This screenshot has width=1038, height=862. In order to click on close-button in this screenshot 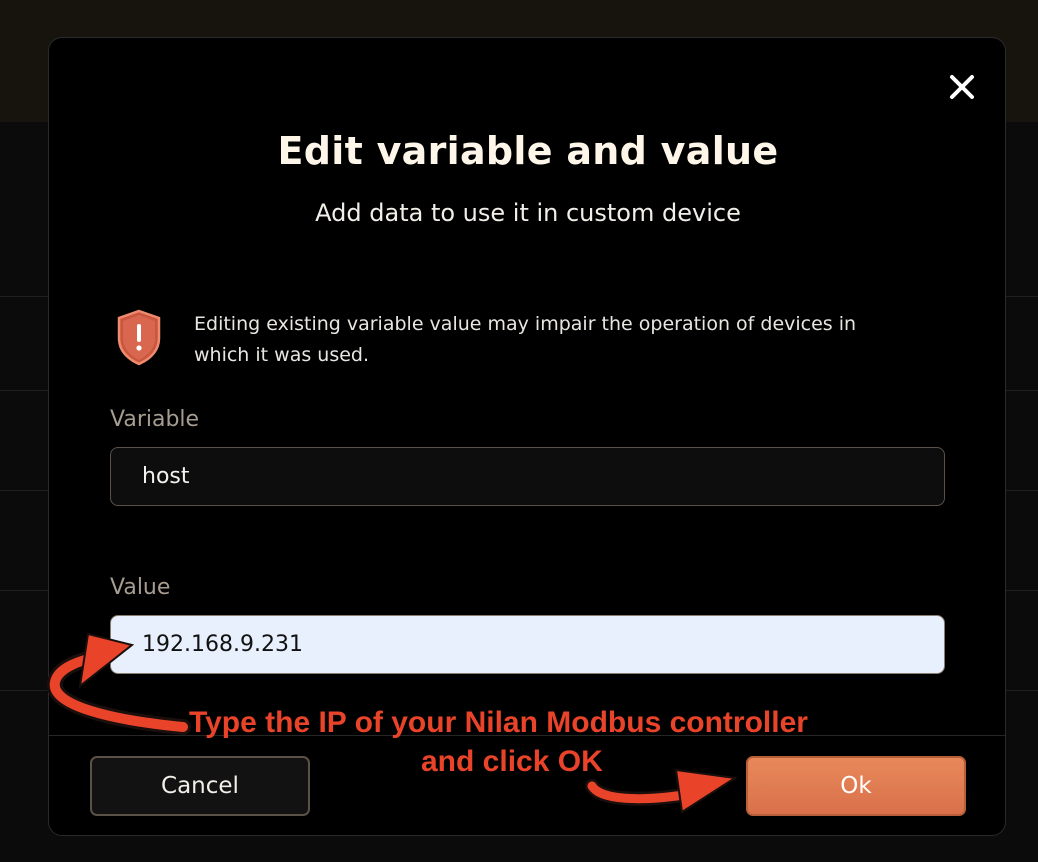, I will do `click(962, 87)`.